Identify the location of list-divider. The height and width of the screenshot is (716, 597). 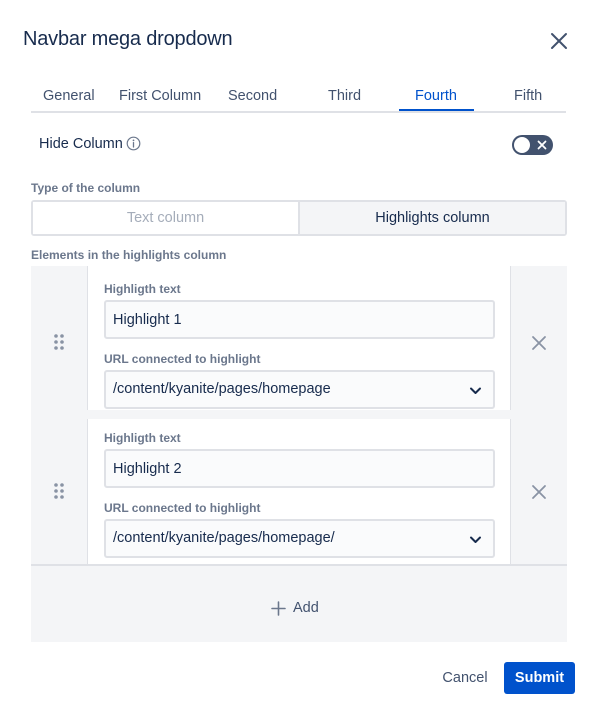
(299, 565).